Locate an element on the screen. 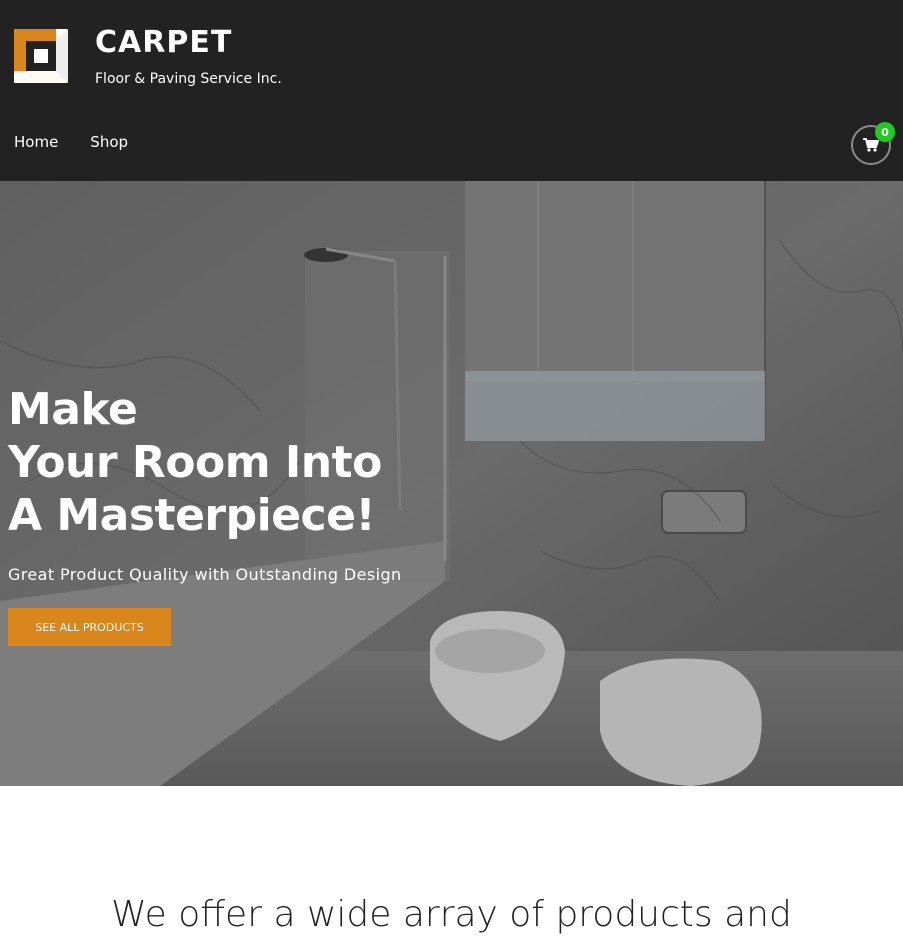 This screenshot has width=903, height=941. brand-tagline: Floor & Paving Service Inc. is located at coordinates (188, 79).